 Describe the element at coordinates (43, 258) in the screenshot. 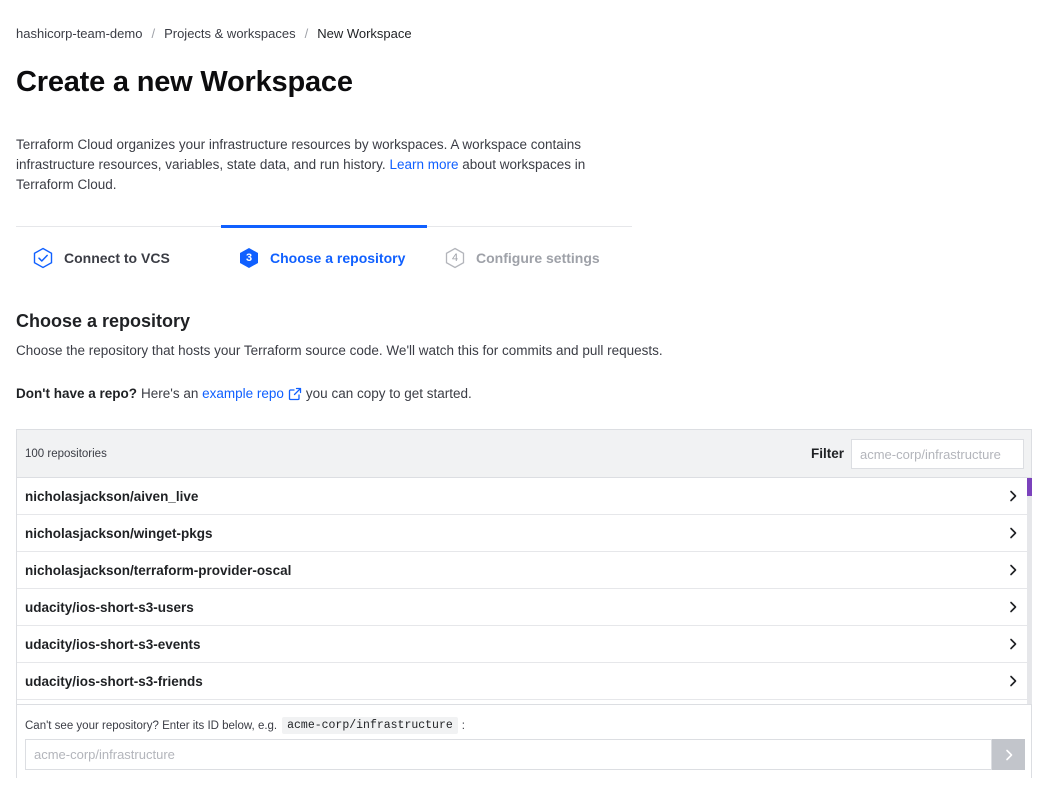

I see `check-hexagon-icon` at that location.